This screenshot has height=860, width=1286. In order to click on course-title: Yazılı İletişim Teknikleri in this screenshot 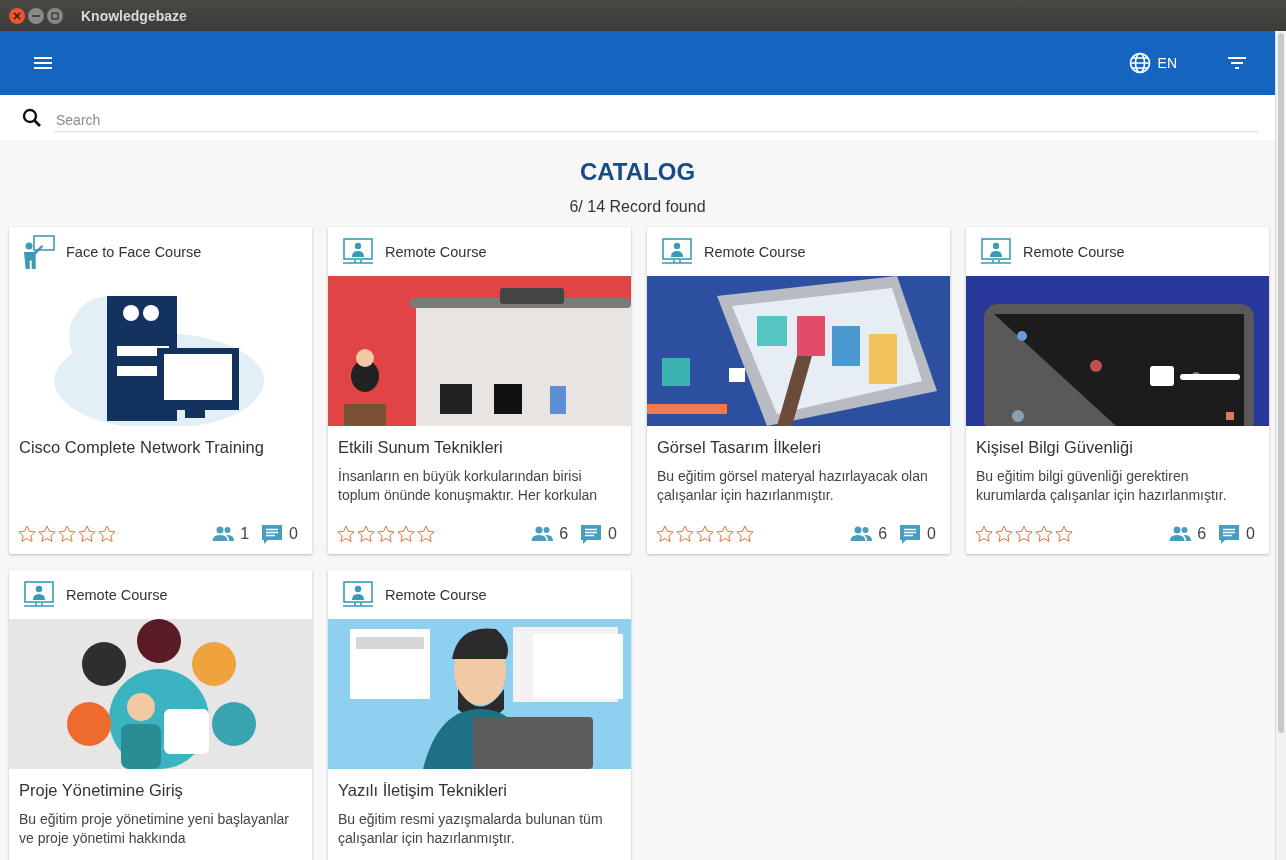, I will do `click(423, 790)`.